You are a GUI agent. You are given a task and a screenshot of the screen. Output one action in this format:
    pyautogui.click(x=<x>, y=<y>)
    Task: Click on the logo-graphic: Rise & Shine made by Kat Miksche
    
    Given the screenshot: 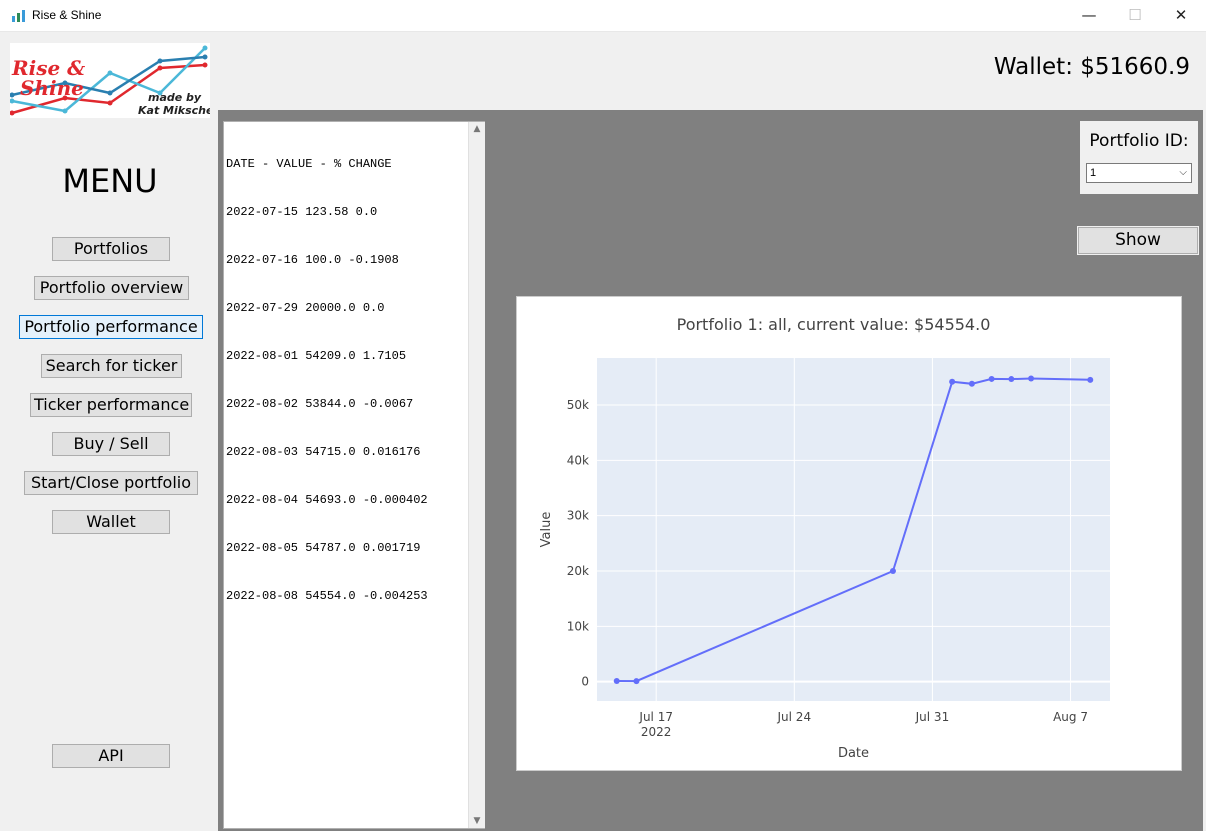 What is the action you would take?
    pyautogui.click(x=111, y=81)
    